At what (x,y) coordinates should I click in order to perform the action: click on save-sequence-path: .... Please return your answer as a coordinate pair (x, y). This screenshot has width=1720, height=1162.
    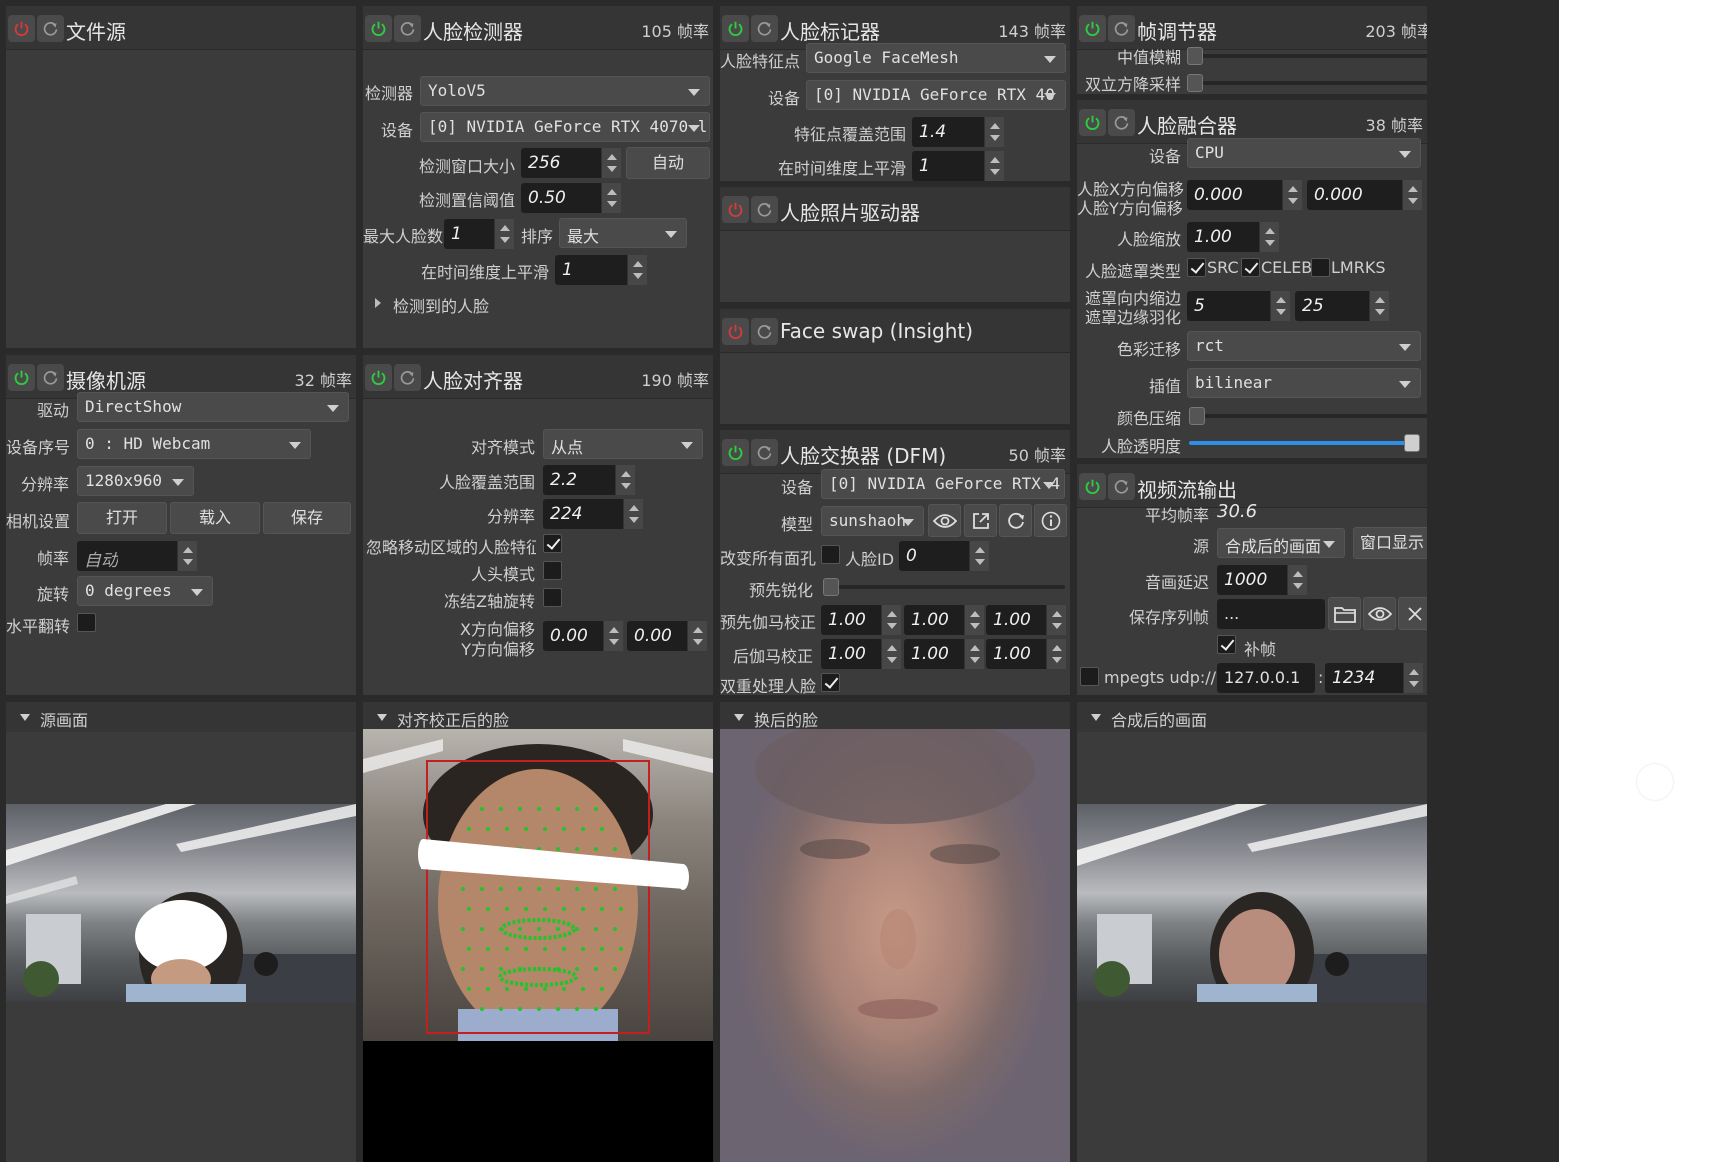
    Looking at the image, I should click on (1271, 614).